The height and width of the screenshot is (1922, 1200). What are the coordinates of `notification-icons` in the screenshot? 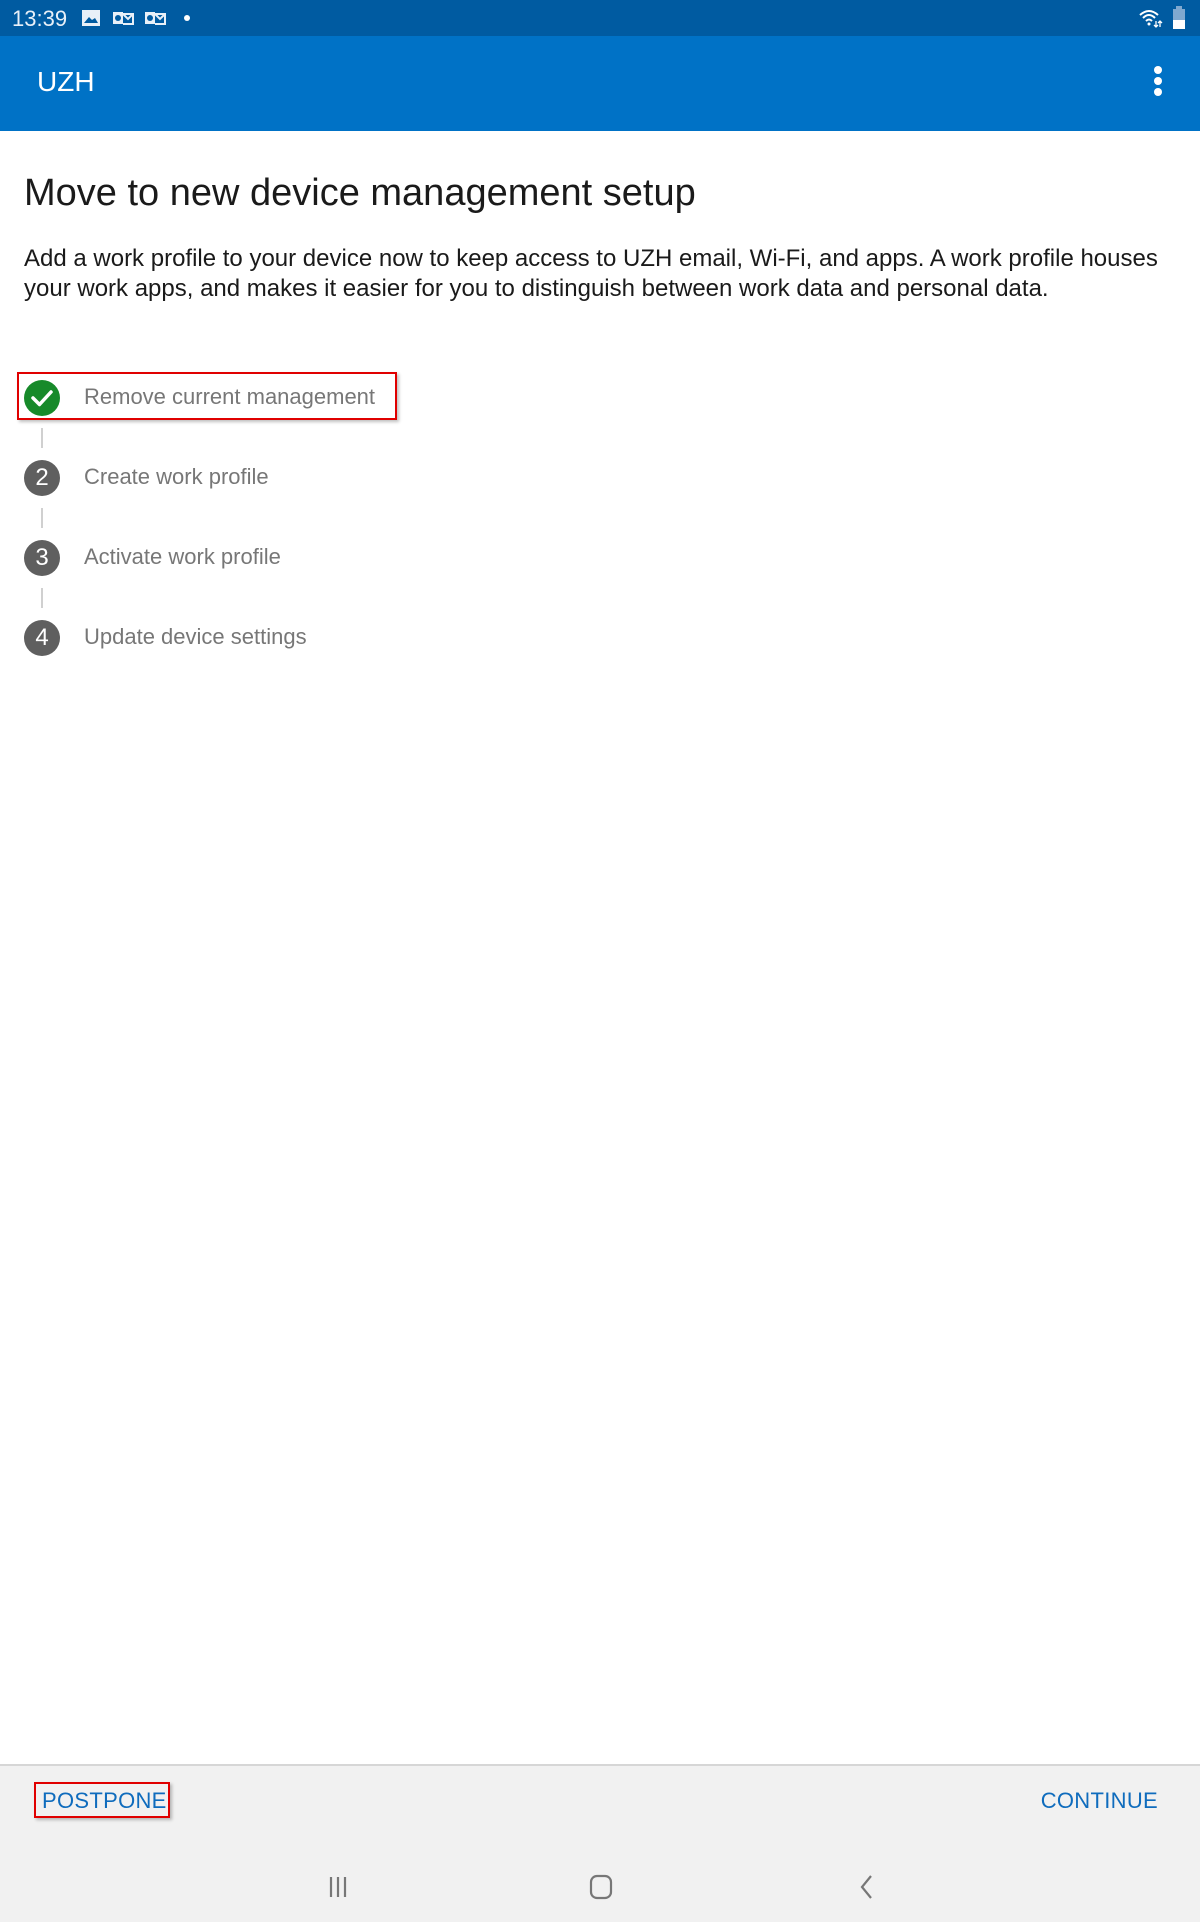 It's located at (135, 18).